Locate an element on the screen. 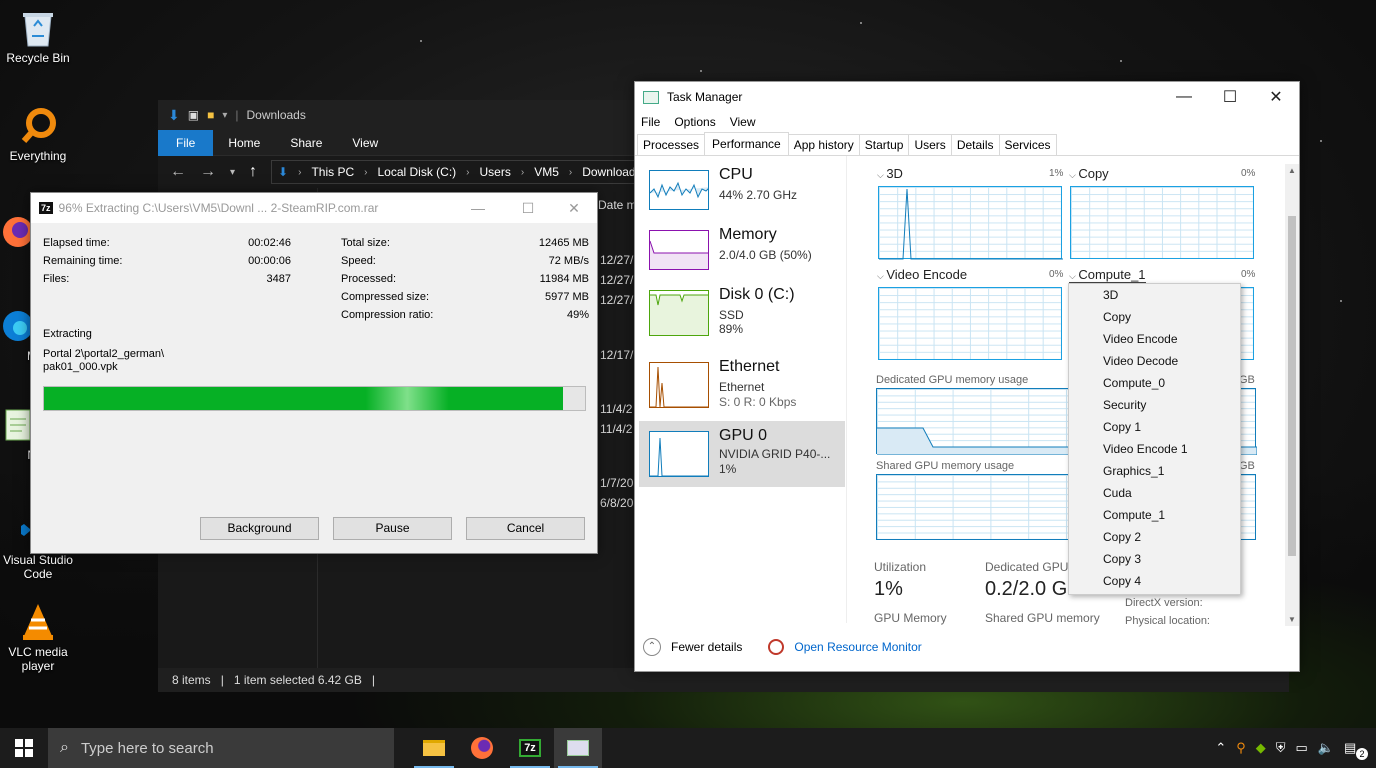 Image resolution: width=1376 pixels, height=768 pixels. breadcrumb-downloads: Downloads is located at coordinates (611, 172).